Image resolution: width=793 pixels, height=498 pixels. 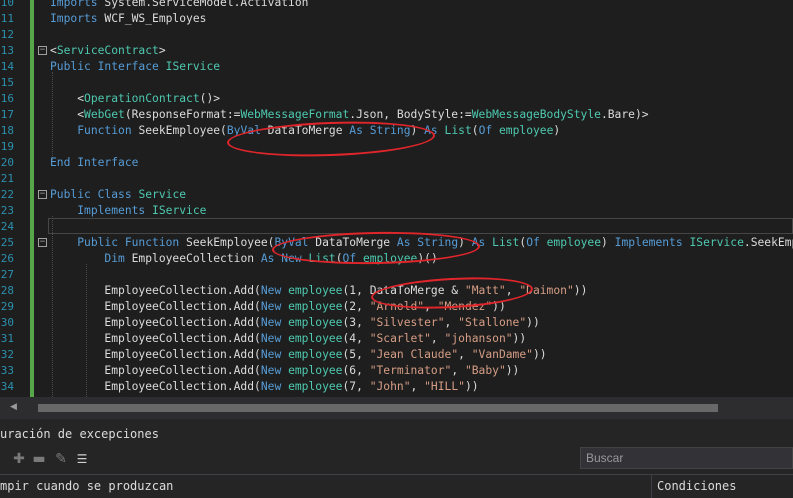 I want to click on code-line: Implements IService, so click(x=128, y=211).